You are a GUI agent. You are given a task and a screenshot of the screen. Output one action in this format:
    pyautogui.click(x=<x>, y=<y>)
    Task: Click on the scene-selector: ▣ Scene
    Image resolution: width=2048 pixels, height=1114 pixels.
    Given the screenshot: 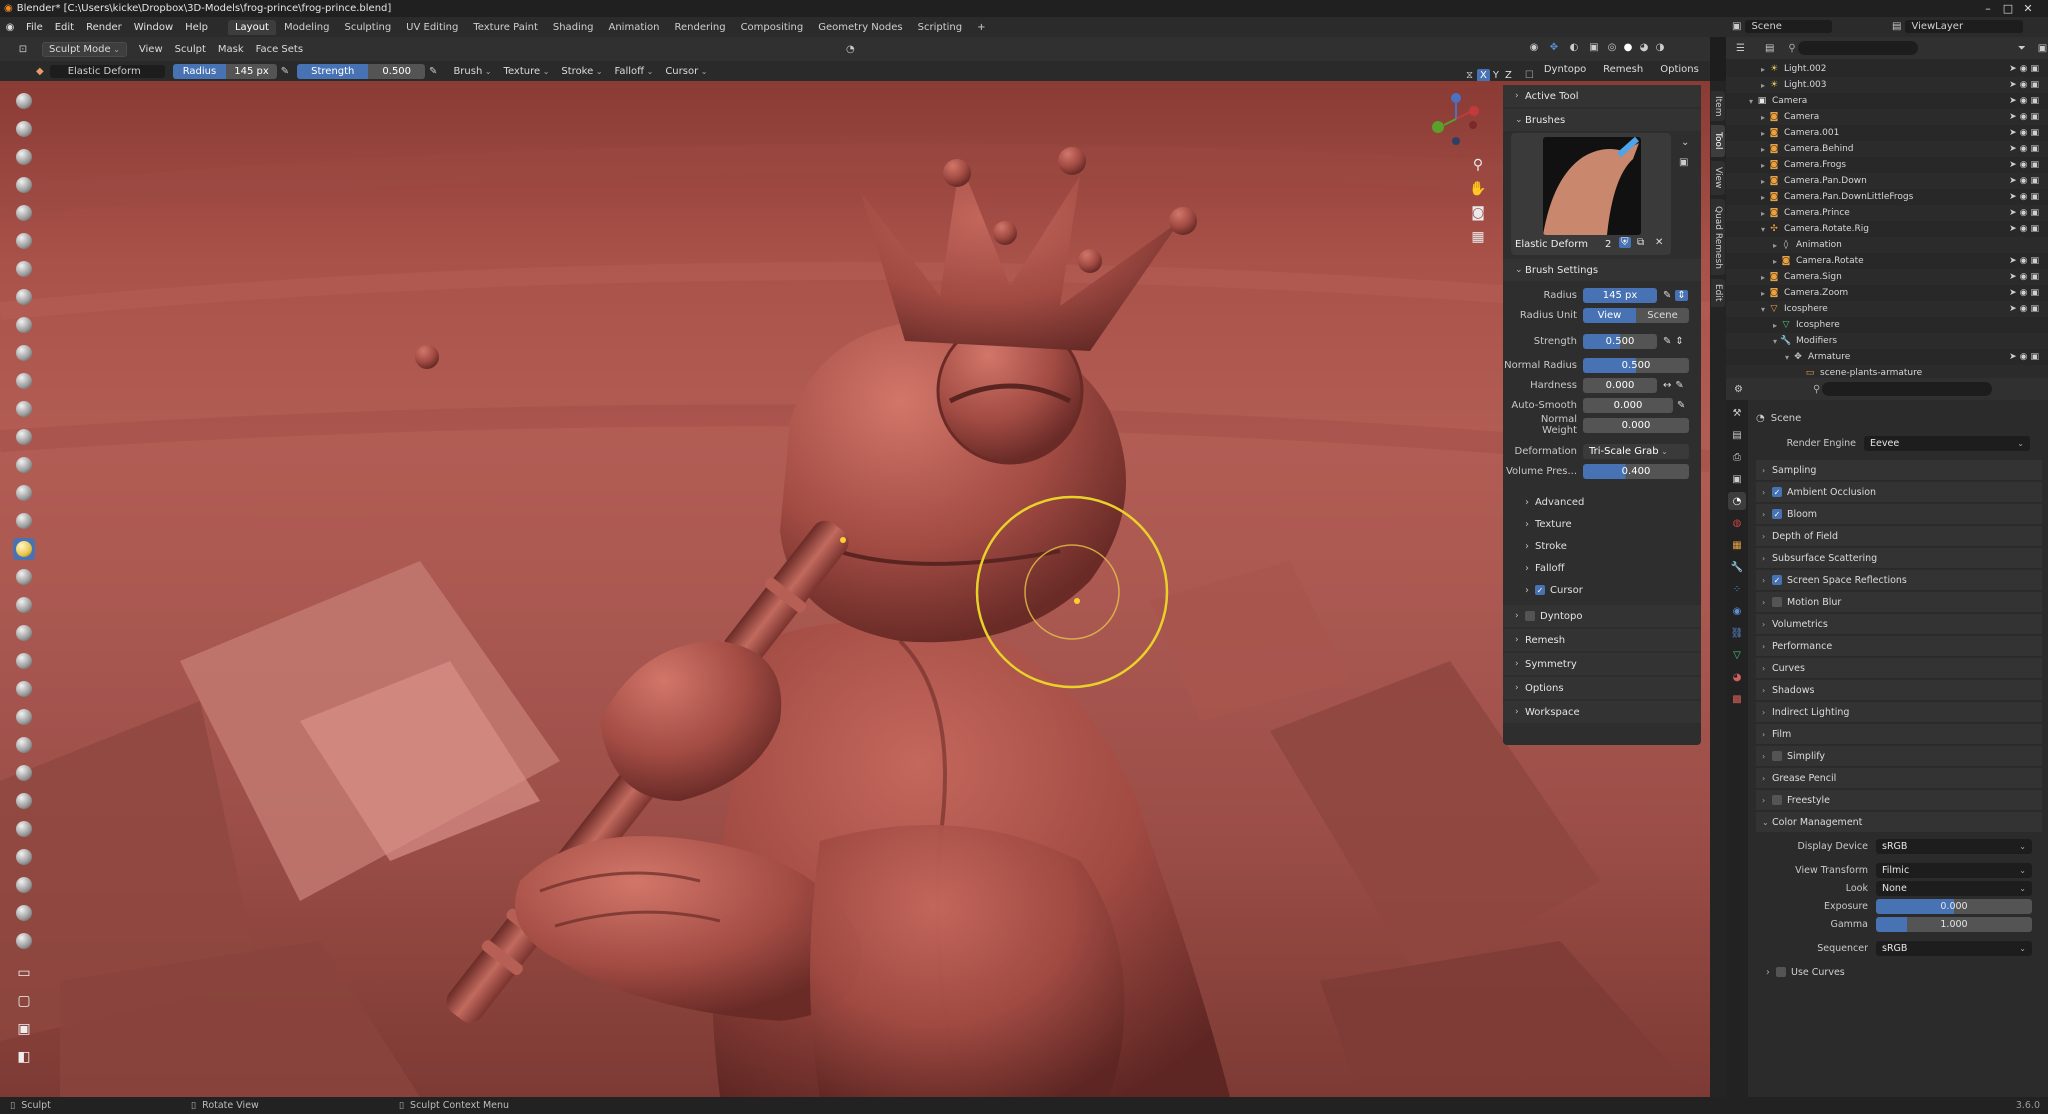 What is the action you would take?
    pyautogui.click(x=1782, y=26)
    